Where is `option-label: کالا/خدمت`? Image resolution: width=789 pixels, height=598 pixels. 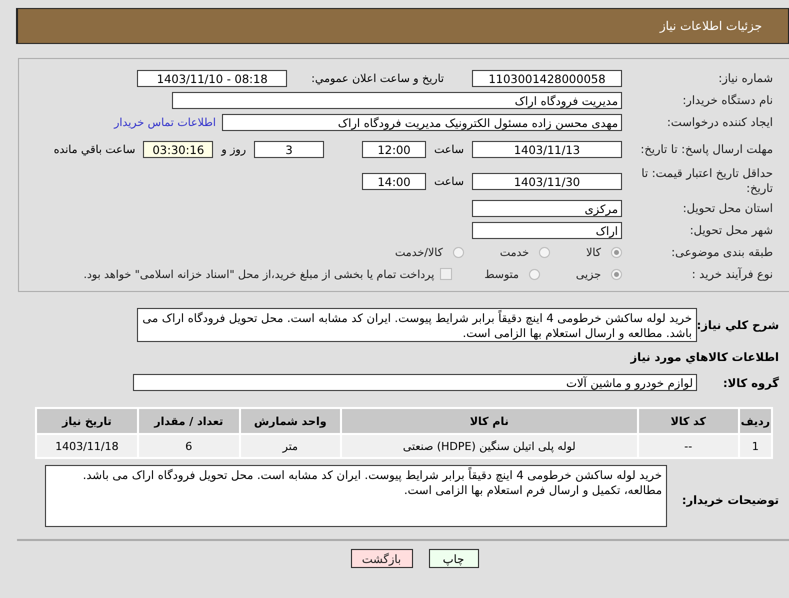
option-label: کالا/خدمت is located at coordinates (419, 252).